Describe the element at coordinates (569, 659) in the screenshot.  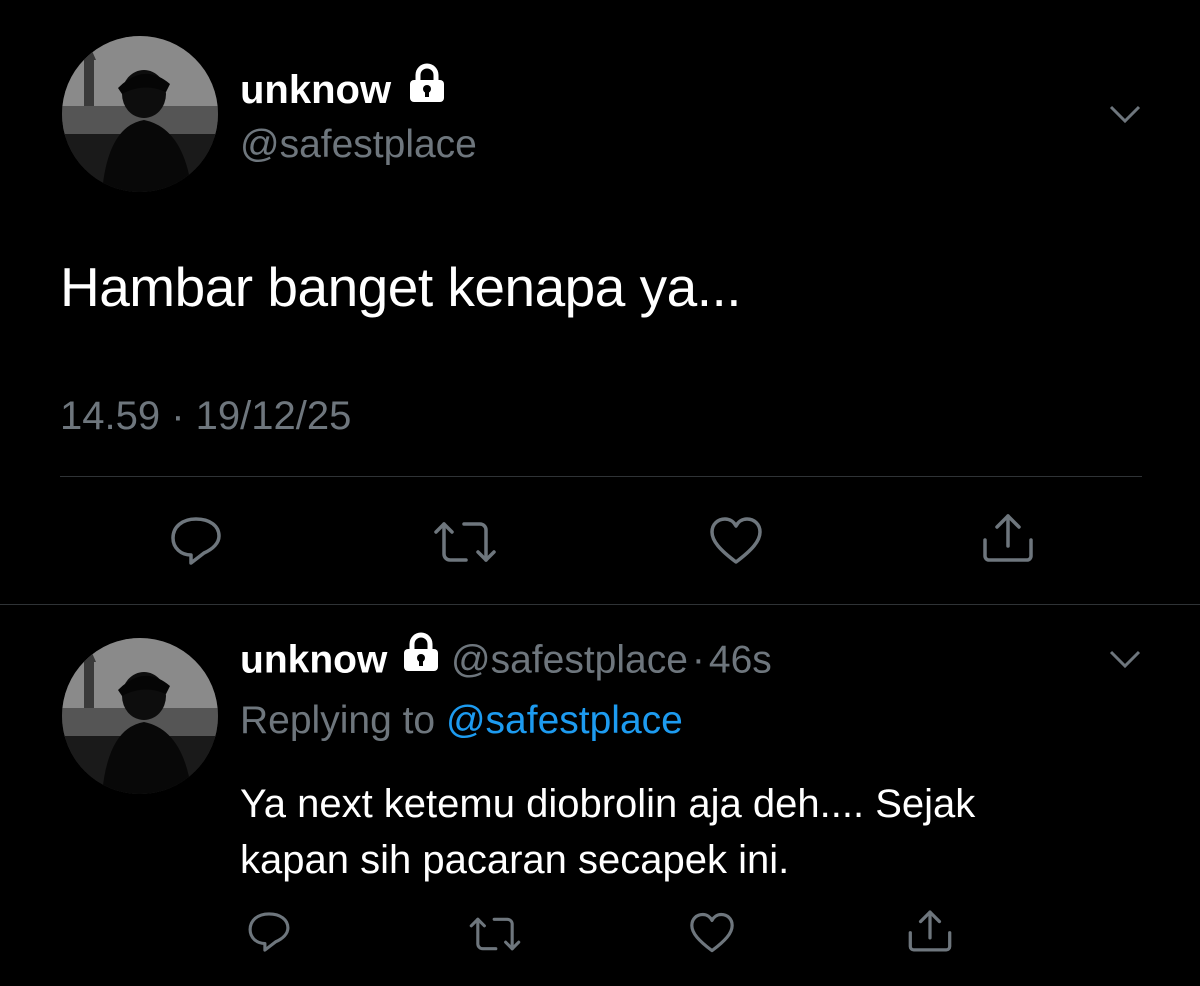
I see `reply-handle: @safestplace` at that location.